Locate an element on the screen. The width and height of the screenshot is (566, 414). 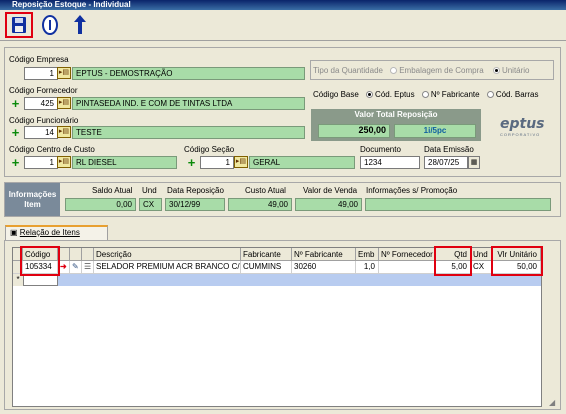
empresa-name-field: EPTUS - DEMOSTRAÇÃO is located at coordinates (188, 73).